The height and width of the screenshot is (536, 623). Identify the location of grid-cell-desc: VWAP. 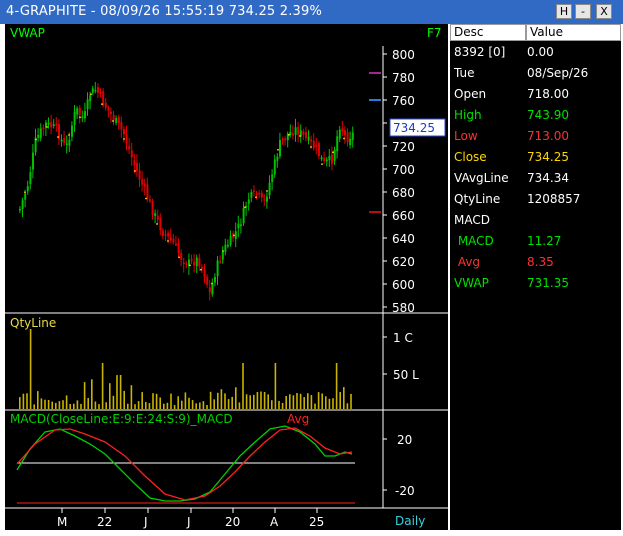
(471, 283).